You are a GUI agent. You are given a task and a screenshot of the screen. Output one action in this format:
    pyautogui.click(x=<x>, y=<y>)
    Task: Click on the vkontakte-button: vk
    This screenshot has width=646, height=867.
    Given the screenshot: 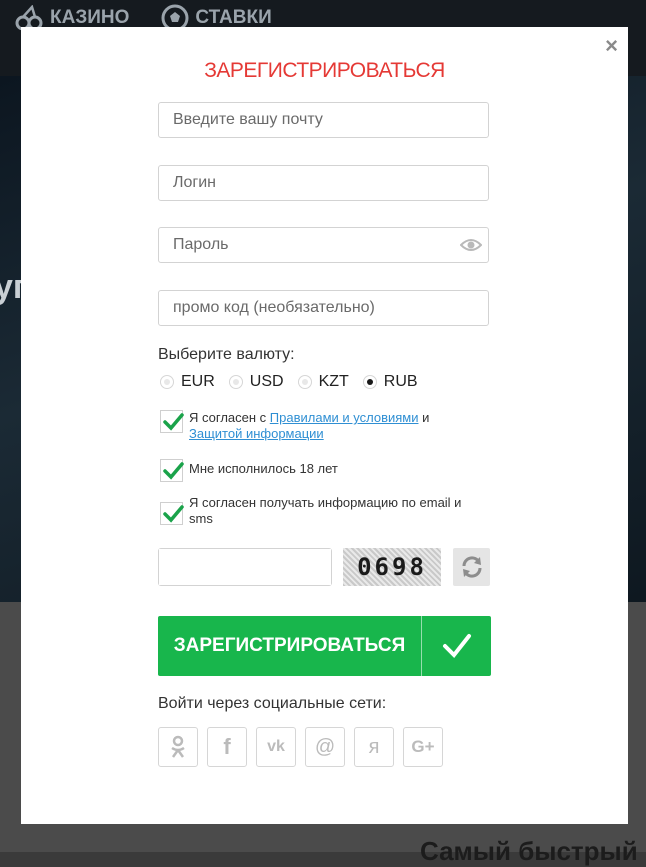 What is the action you would take?
    pyautogui.click(x=276, y=747)
    